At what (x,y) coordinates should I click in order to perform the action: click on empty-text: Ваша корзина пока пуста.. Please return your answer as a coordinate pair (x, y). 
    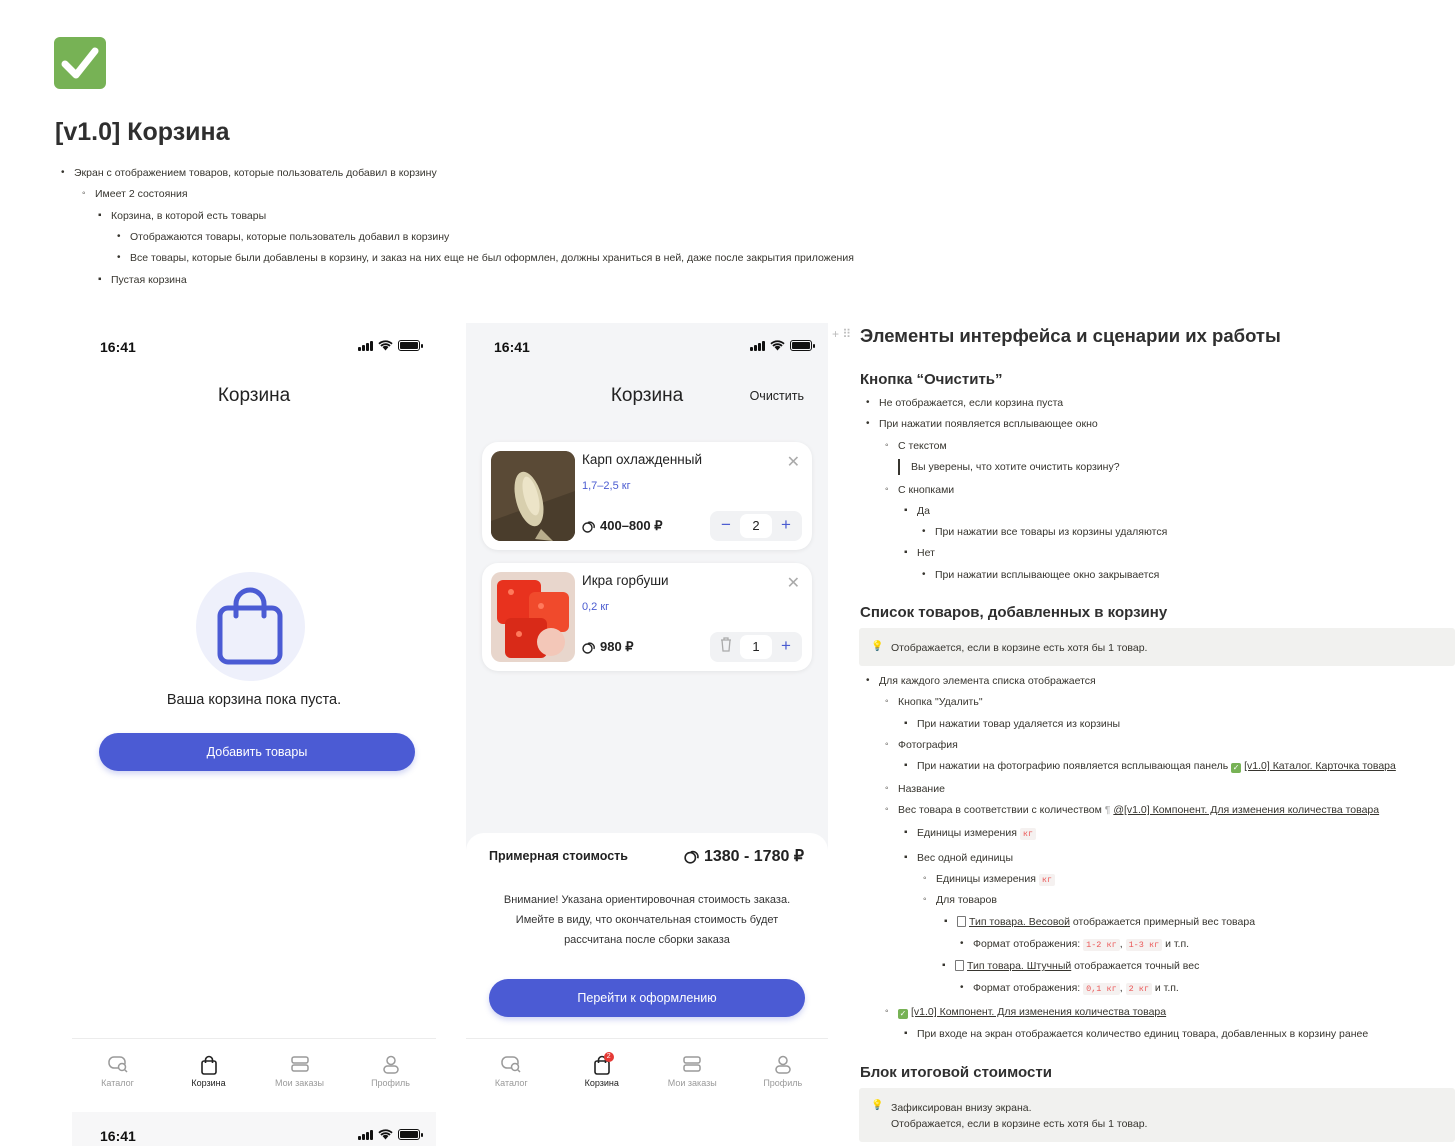
    Looking at the image, I should click on (254, 700).